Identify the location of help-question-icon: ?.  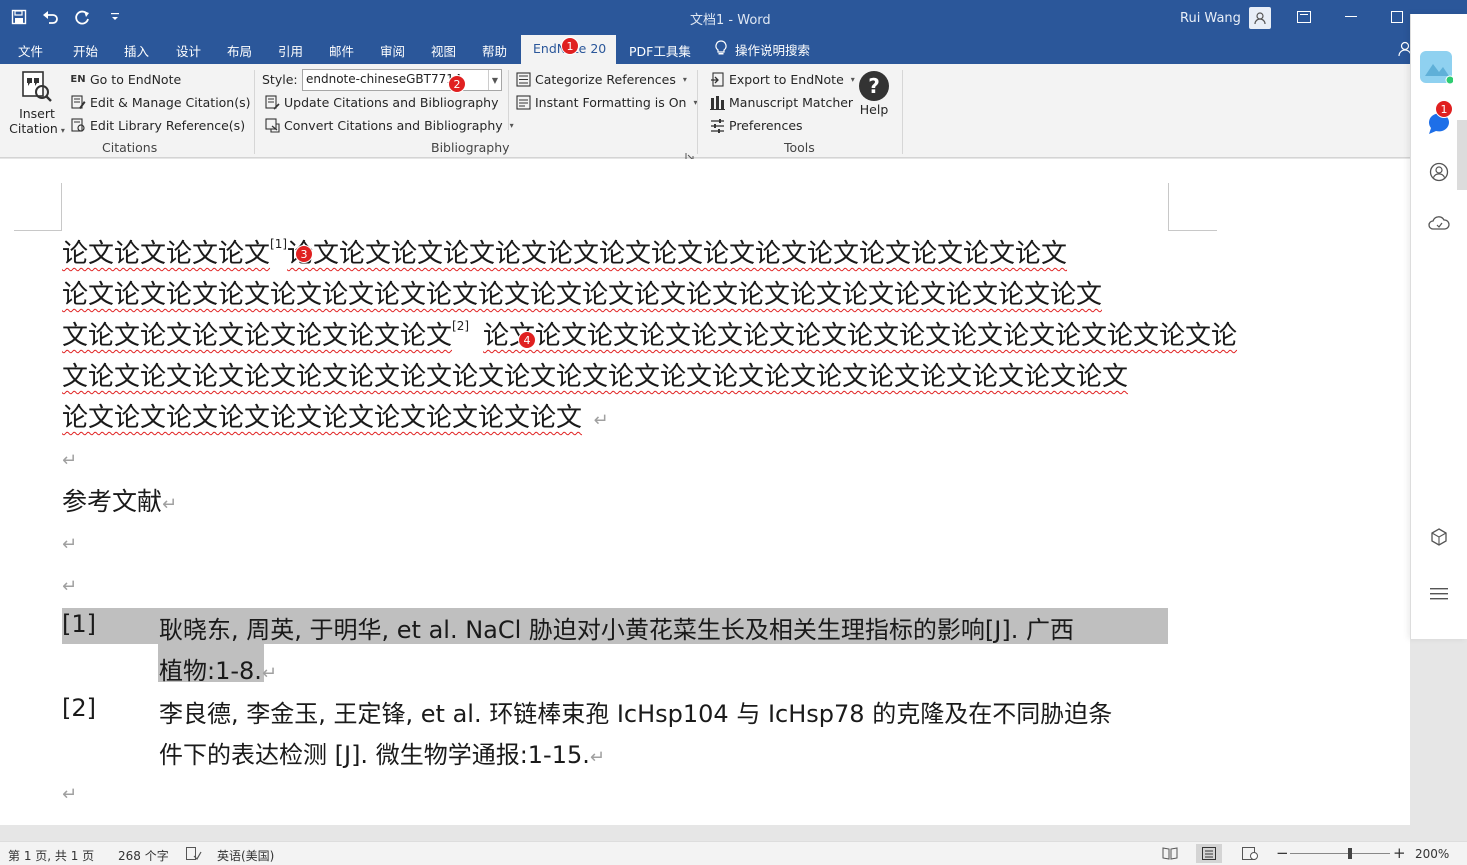
(874, 86).